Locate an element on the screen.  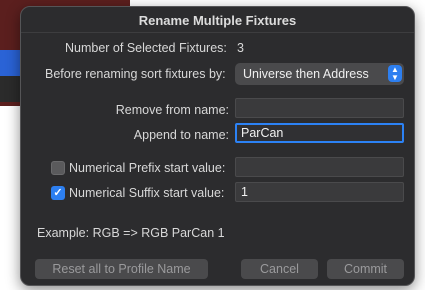
sort-select-value: Universe then Address is located at coordinates (306, 74).